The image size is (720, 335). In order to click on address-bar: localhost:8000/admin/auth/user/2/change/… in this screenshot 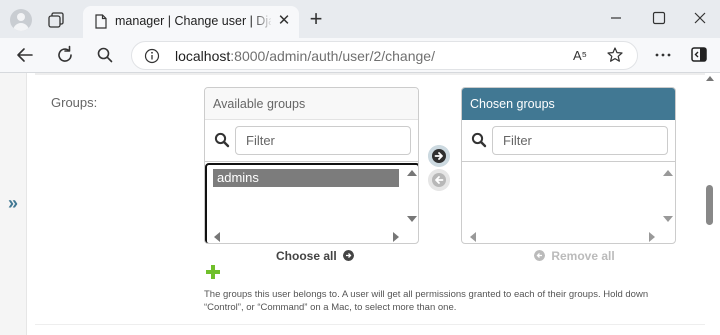, I will do `click(384, 55)`.